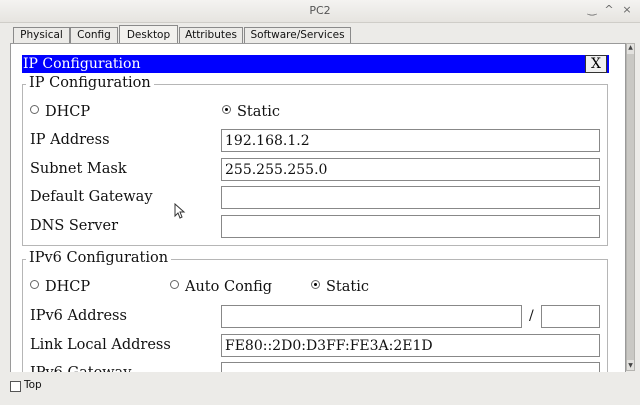 The height and width of the screenshot is (405, 640). Describe the element at coordinates (315, 64) in the screenshot. I see `dialog-header: IP Configuration X` at that location.